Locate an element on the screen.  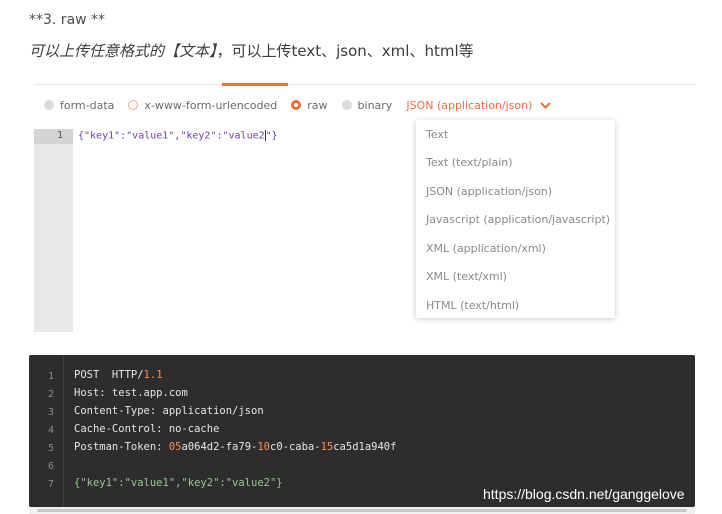
dropdown-option-text: Text is located at coordinates (515, 134).